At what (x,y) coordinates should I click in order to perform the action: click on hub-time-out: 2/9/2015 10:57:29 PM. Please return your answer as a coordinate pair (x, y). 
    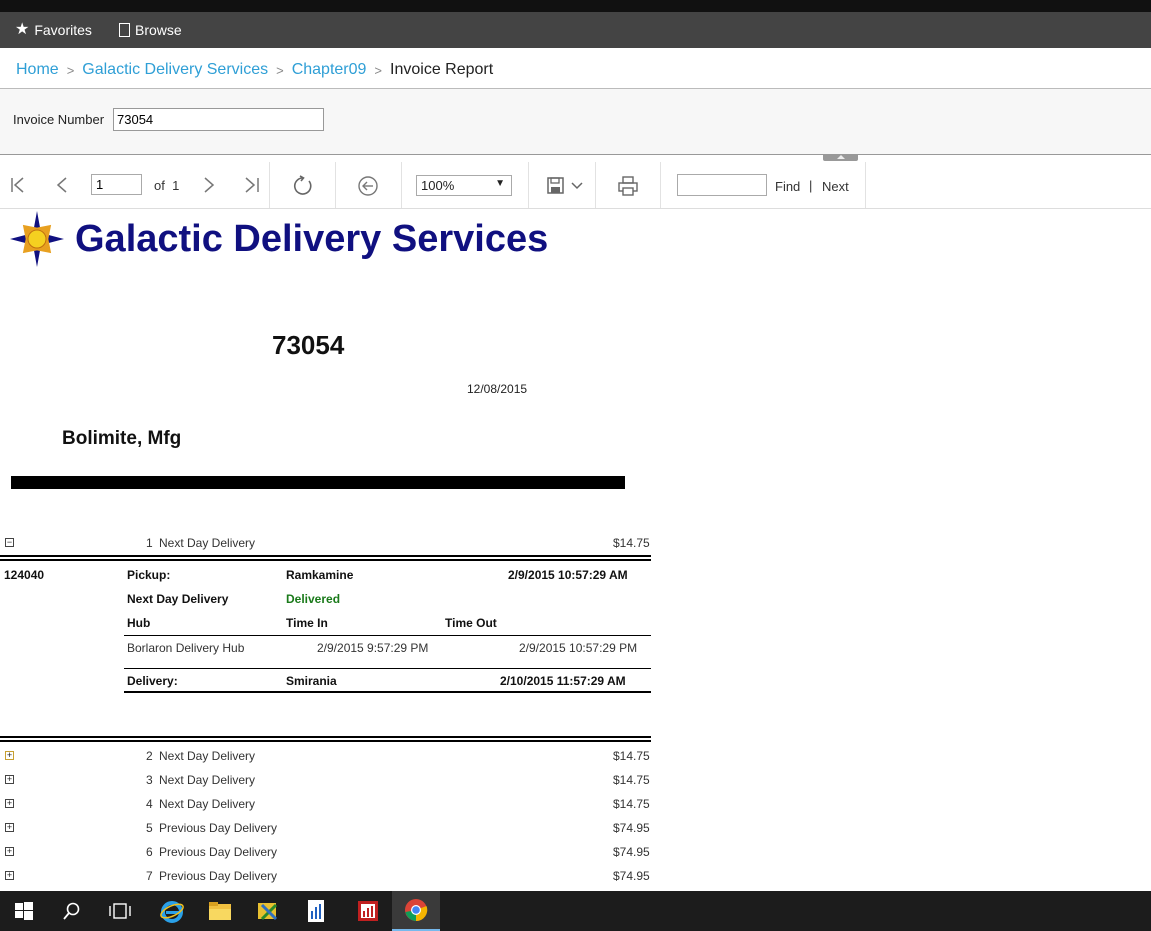
    Looking at the image, I should click on (578, 648).